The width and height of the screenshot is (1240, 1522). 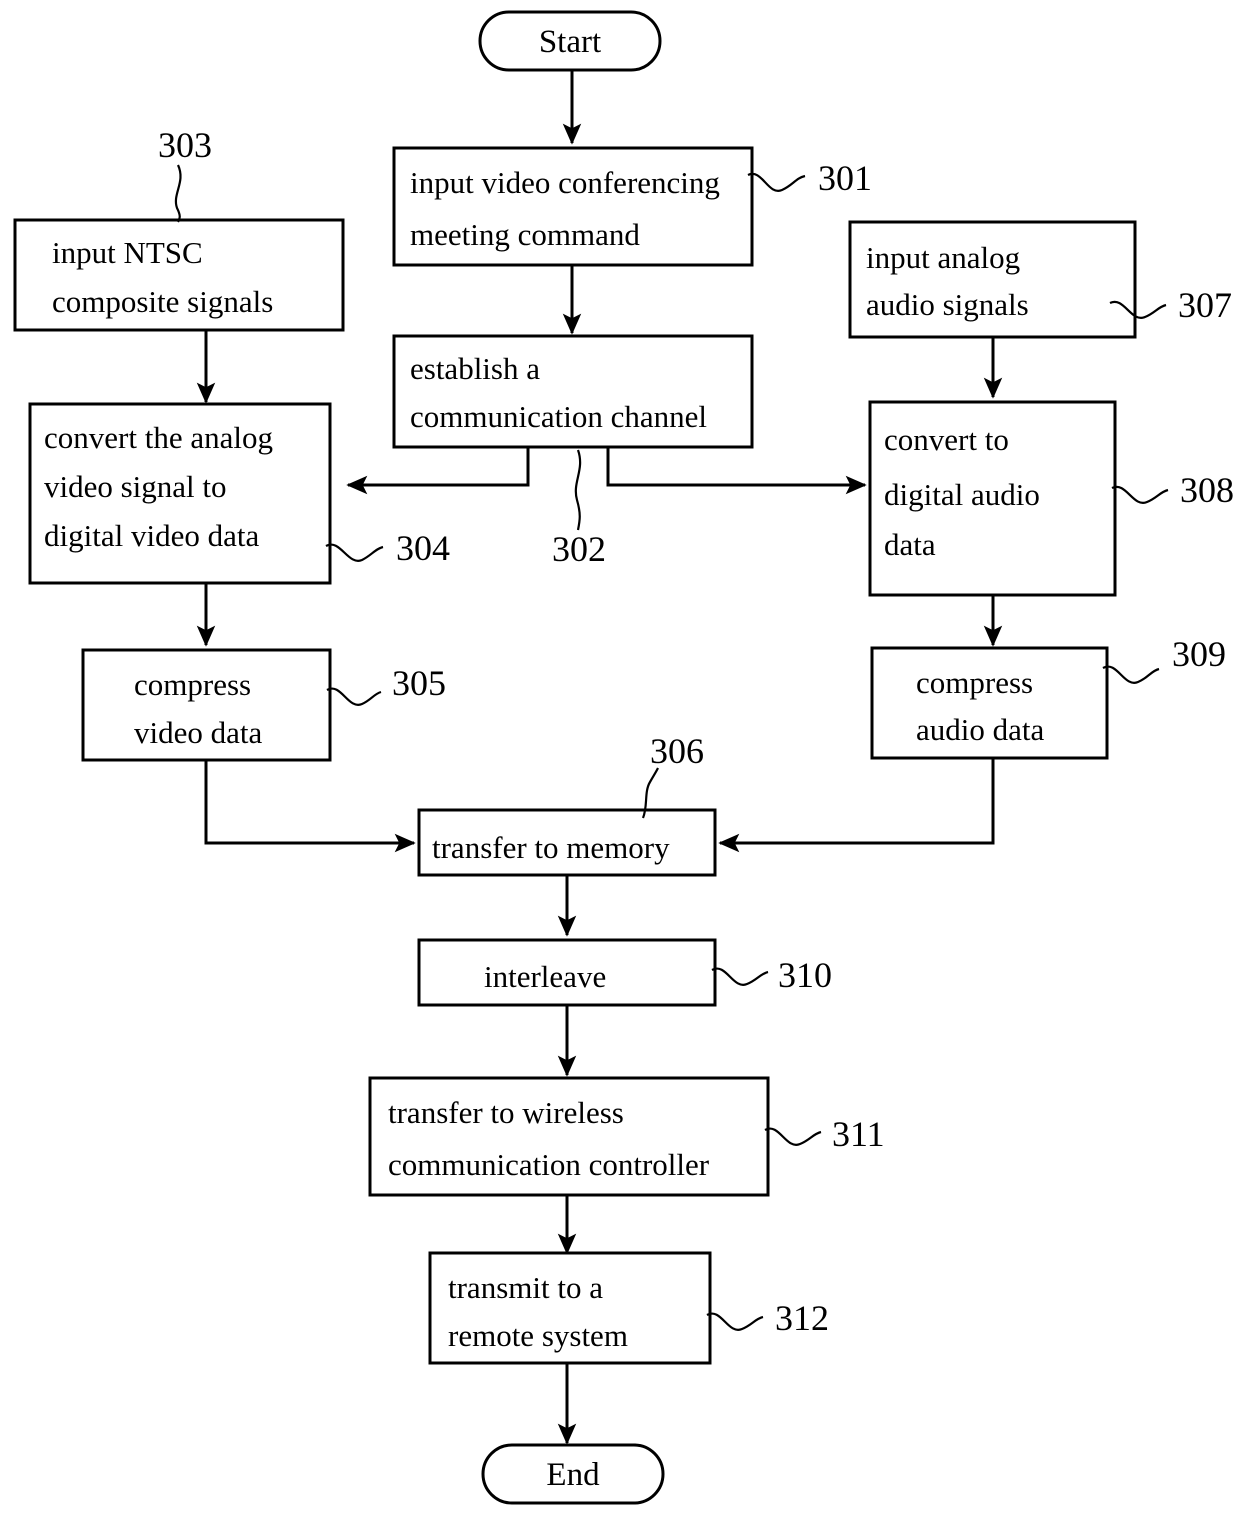 I want to click on node-start-label: Start, so click(x=570, y=42).